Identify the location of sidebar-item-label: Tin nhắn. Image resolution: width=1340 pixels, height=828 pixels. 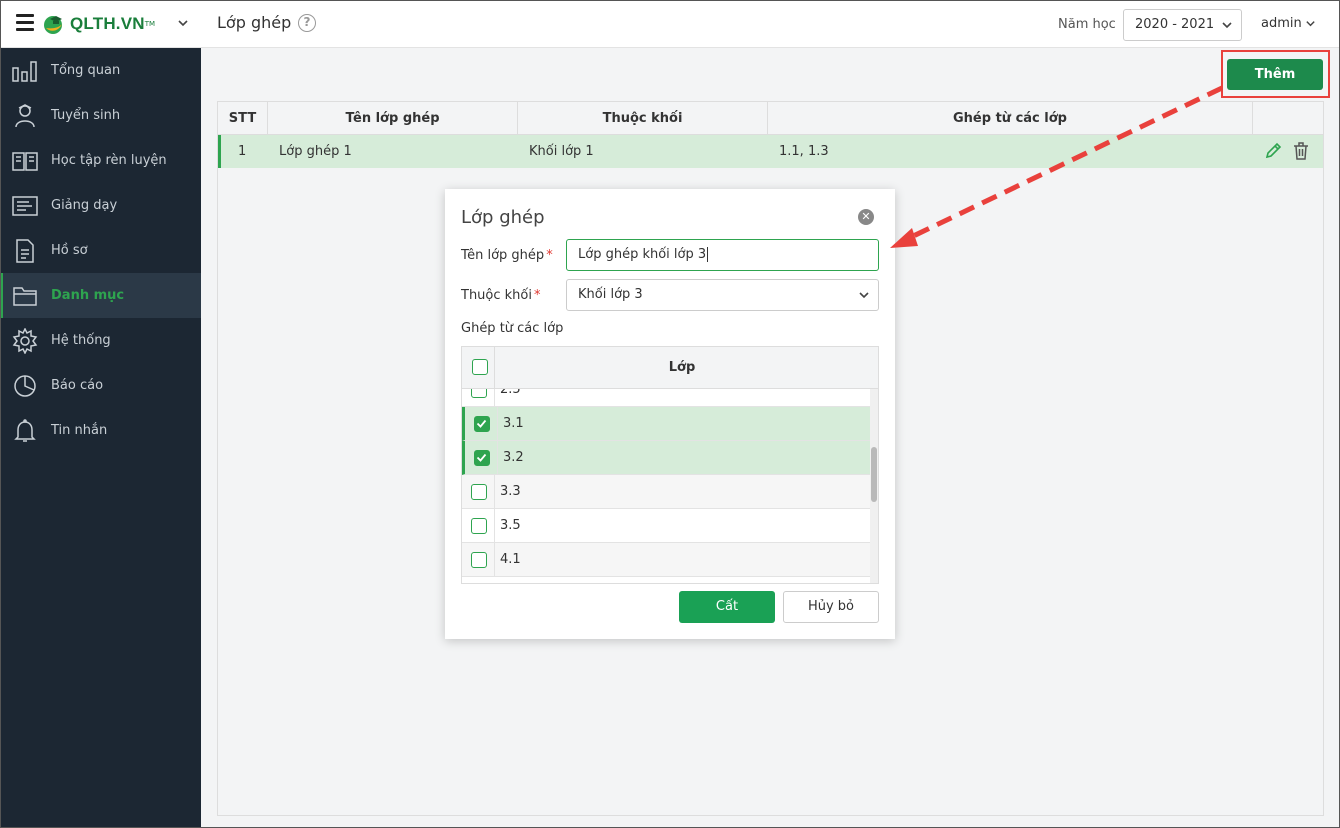
(79, 430).